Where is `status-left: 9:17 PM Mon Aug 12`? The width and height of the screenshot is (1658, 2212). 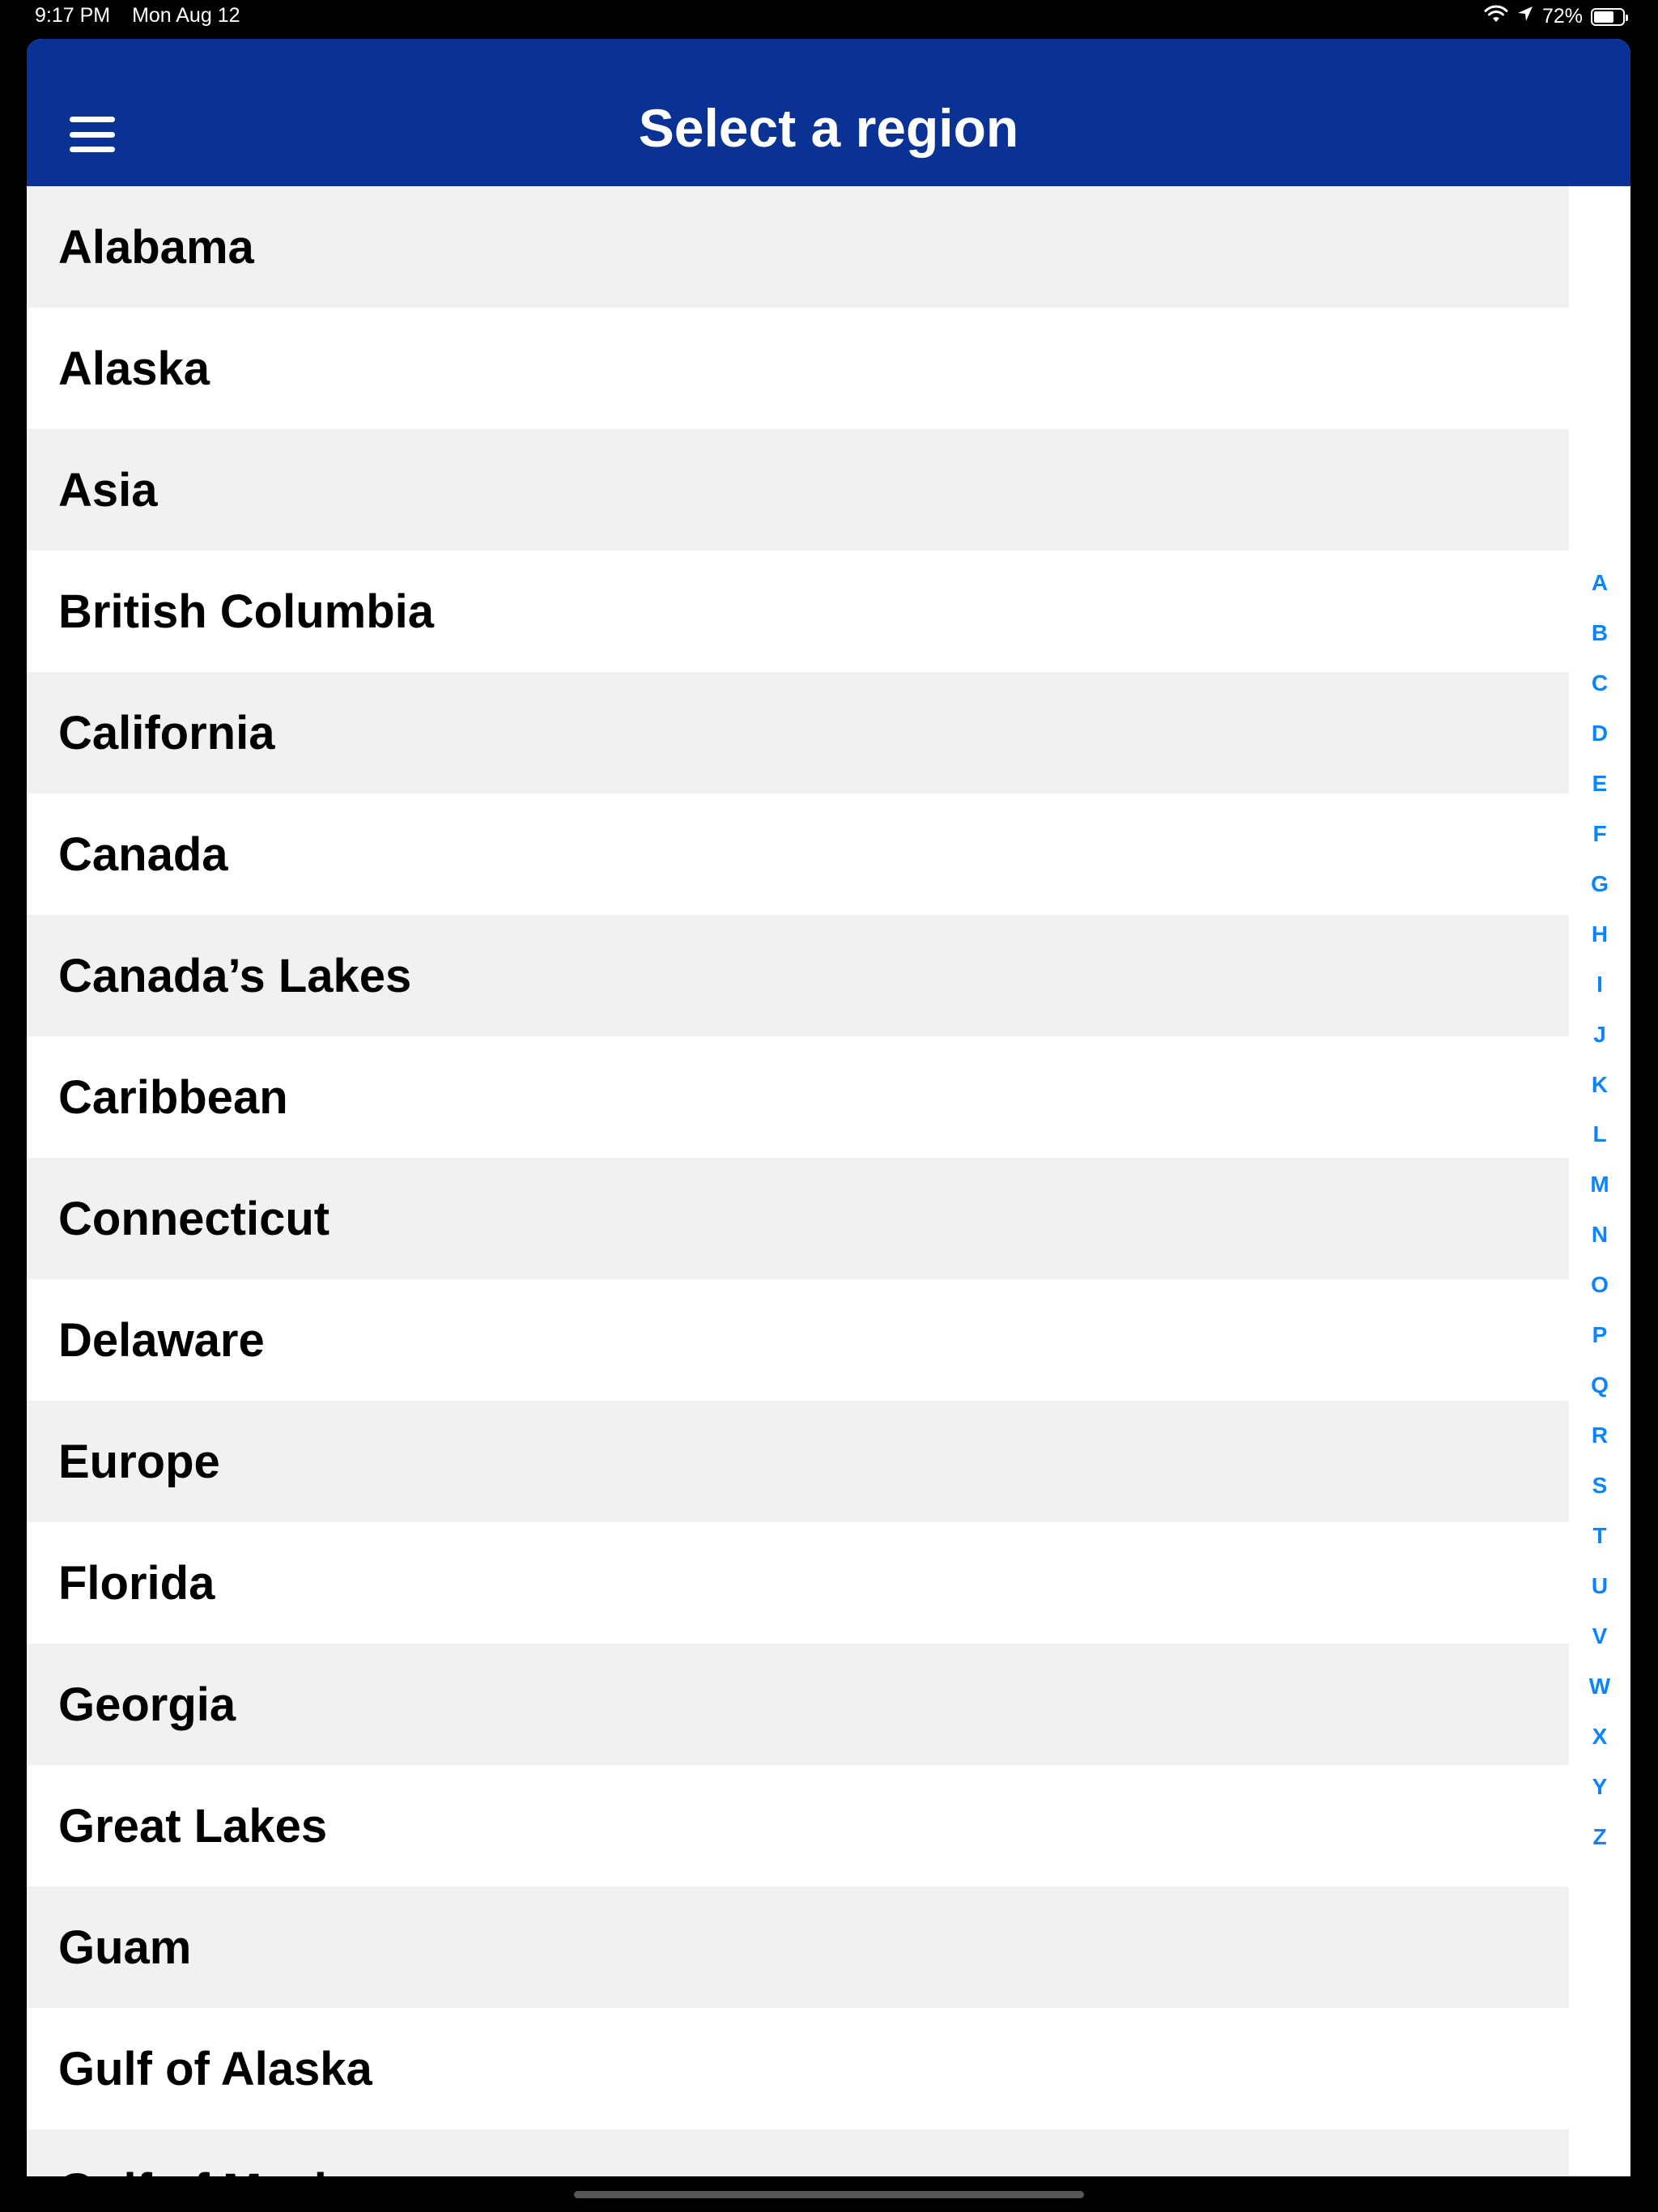
status-left: 9:17 PM Mon Aug 12 is located at coordinates (146, 16).